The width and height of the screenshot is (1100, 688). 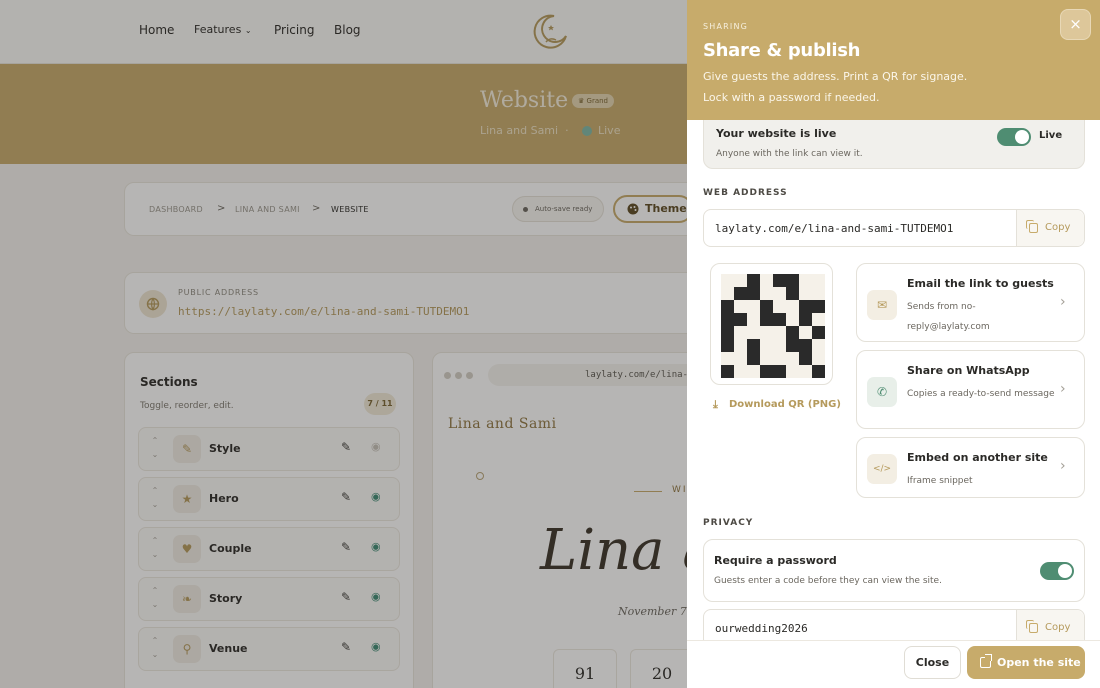 I want to click on action-title: Share on WhatsApp, so click(x=968, y=370).